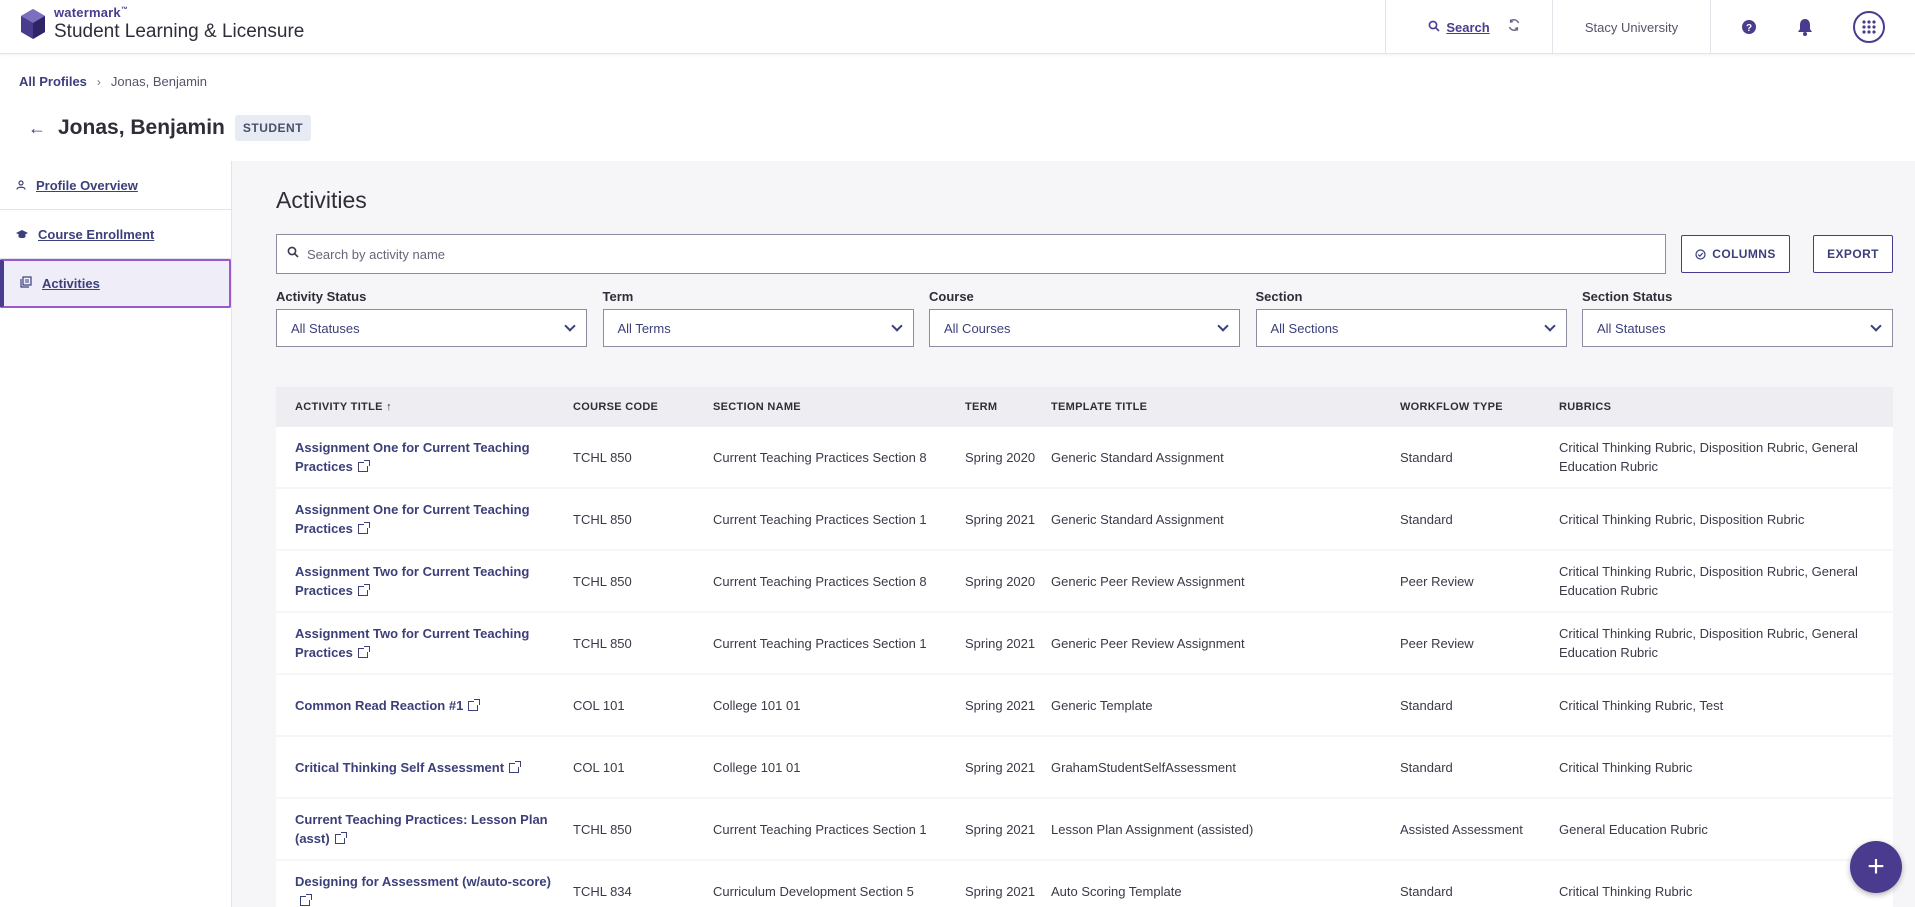 The height and width of the screenshot is (907, 1915). What do you see at coordinates (1116, 891) in the screenshot?
I see `template-title-cell: Auto Scoring Template` at bounding box center [1116, 891].